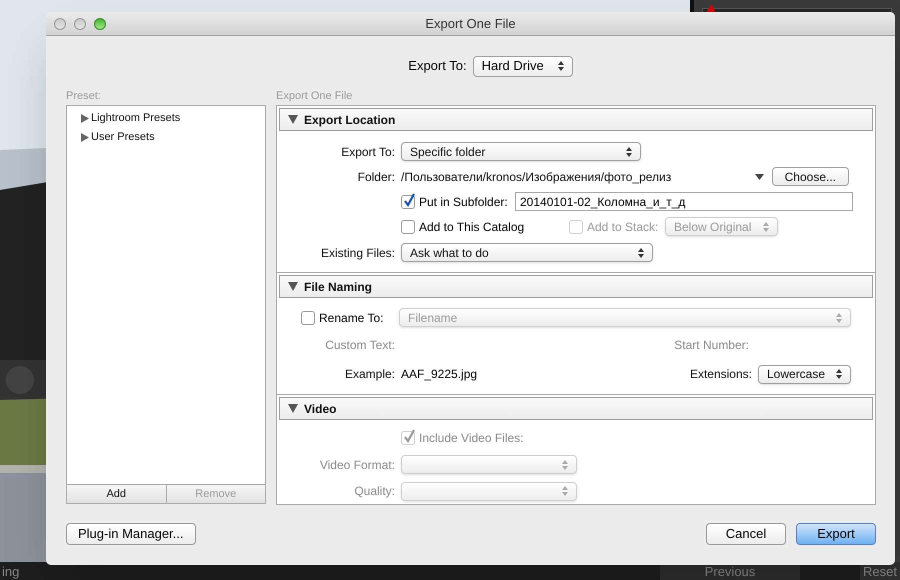 The height and width of the screenshot is (580, 900). Describe the element at coordinates (130, 118) in the screenshot. I see `preset-folder: Lightroom Presets` at that location.